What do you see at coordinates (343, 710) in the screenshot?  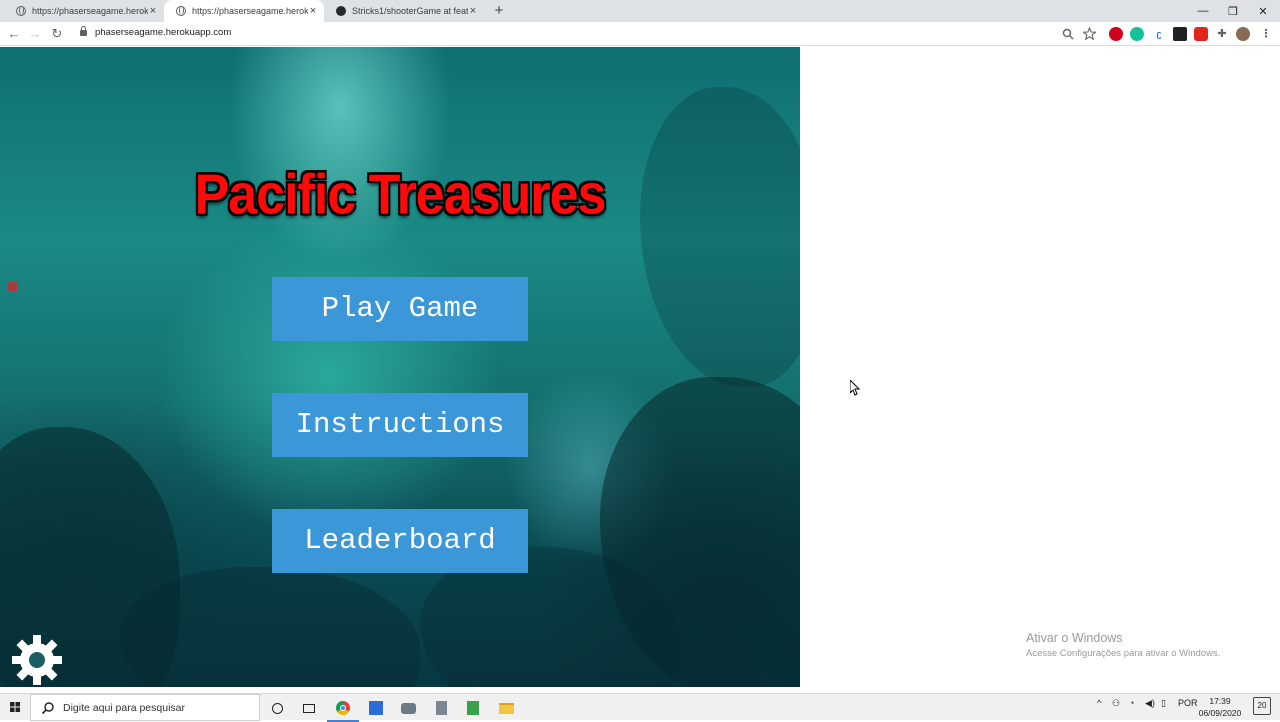 I see `chrome-taskbar-icon` at bounding box center [343, 710].